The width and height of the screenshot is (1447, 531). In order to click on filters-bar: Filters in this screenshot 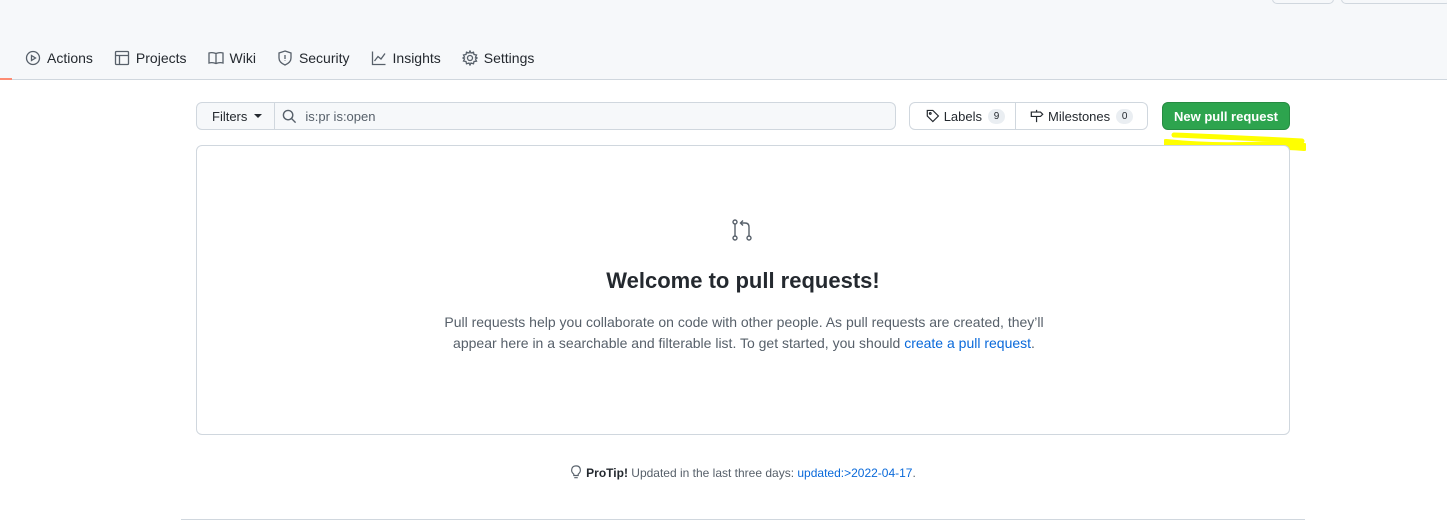, I will do `click(546, 116)`.